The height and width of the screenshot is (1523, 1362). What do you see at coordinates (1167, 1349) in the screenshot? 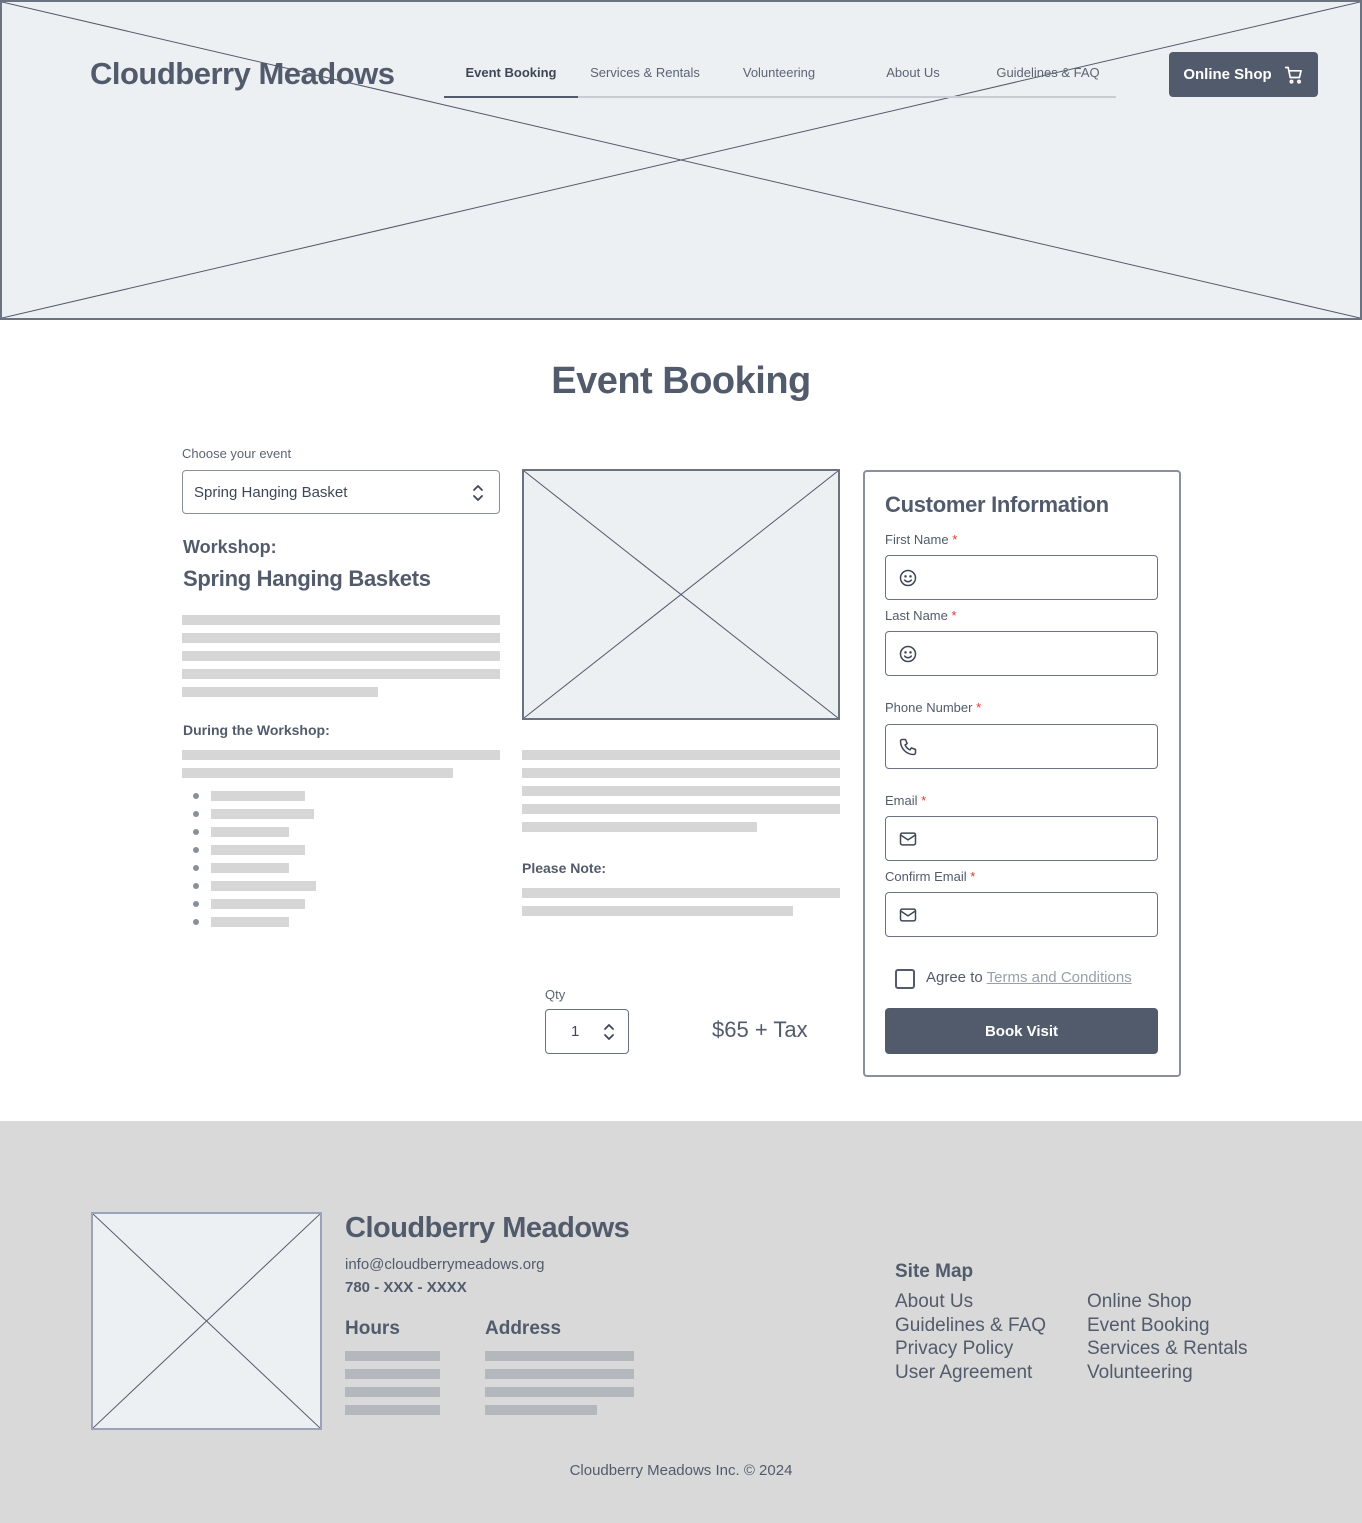
I see `sitemap-link-services-rentals: Services & Rentals` at bounding box center [1167, 1349].